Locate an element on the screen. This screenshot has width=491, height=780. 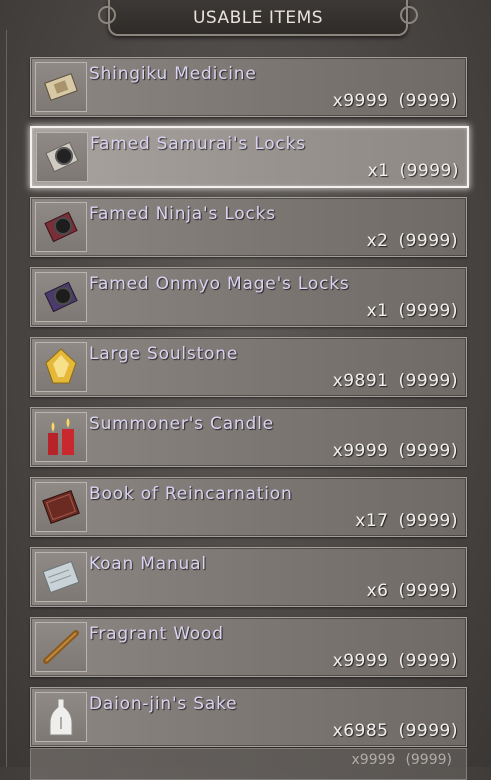
item-name: Book of Reincarnation is located at coordinates (191, 494).